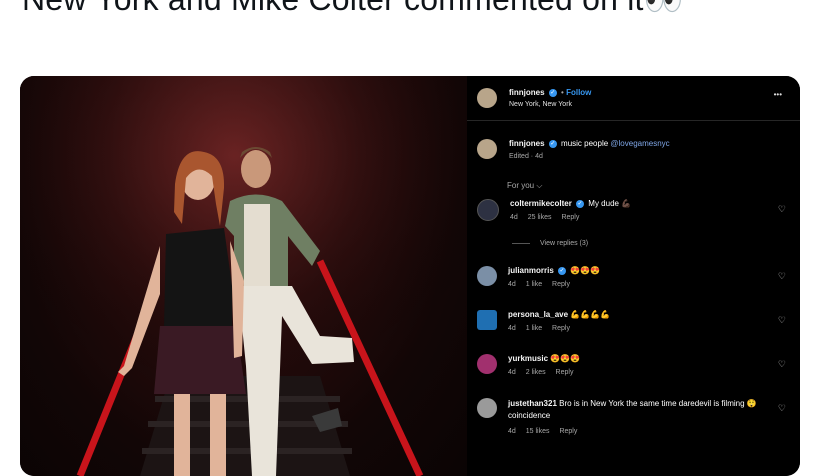  I want to click on comment-text: 💪💪💪💪, so click(590, 314).